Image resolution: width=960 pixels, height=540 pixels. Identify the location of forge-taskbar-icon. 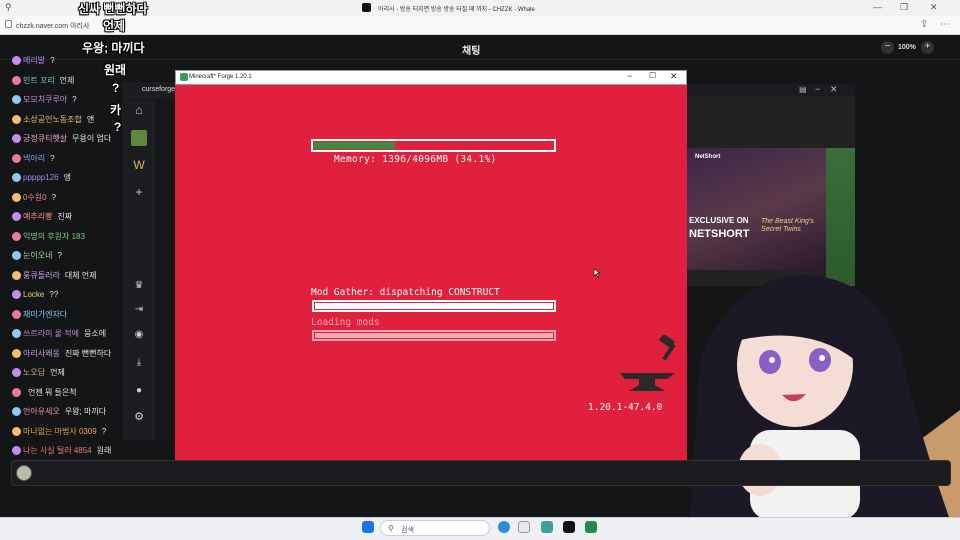
(591, 527).